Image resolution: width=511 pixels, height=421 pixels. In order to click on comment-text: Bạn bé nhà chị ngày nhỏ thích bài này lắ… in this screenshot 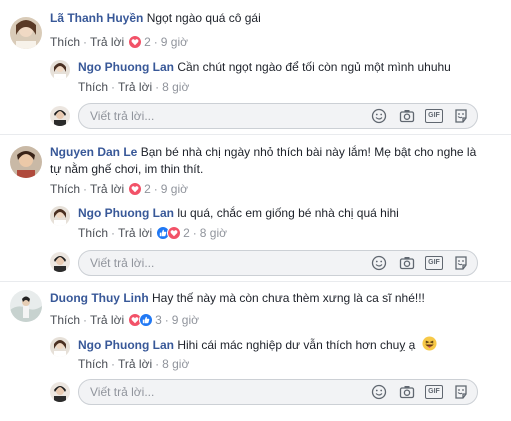, I will do `click(308, 152)`.